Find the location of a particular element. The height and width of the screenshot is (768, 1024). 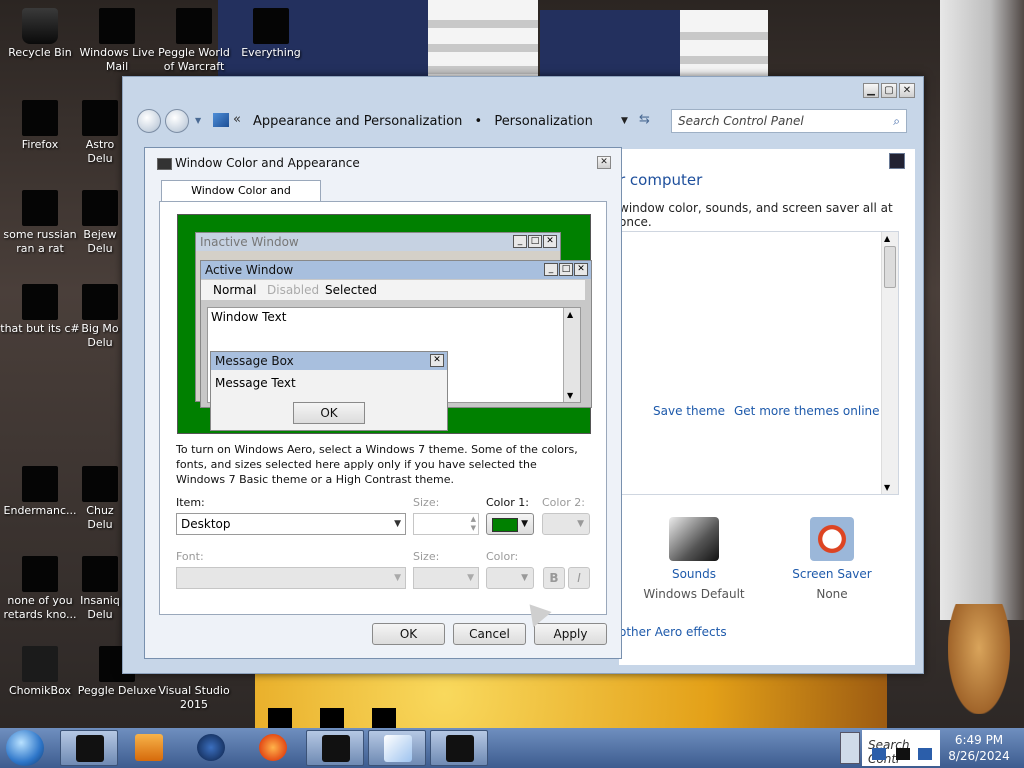

breadcrumb-overflow: « is located at coordinates (237, 119).